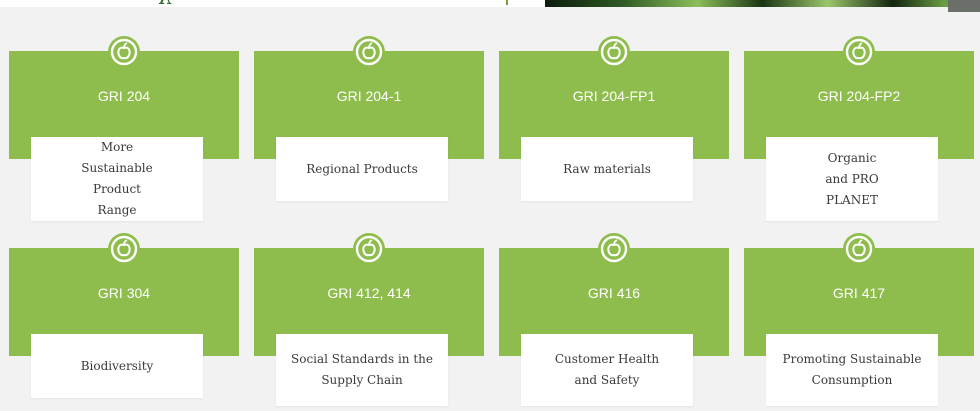 This screenshot has height=411, width=980. Describe the element at coordinates (117, 366) in the screenshot. I see `gri-topic-label: Biodiversity` at that location.